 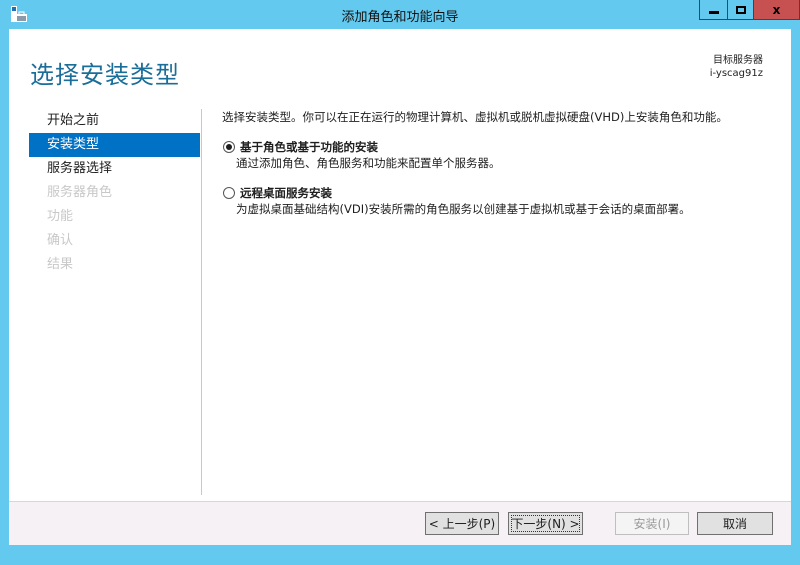 I want to click on nav-item-before-you-begin: 开始之前, so click(x=114, y=121).